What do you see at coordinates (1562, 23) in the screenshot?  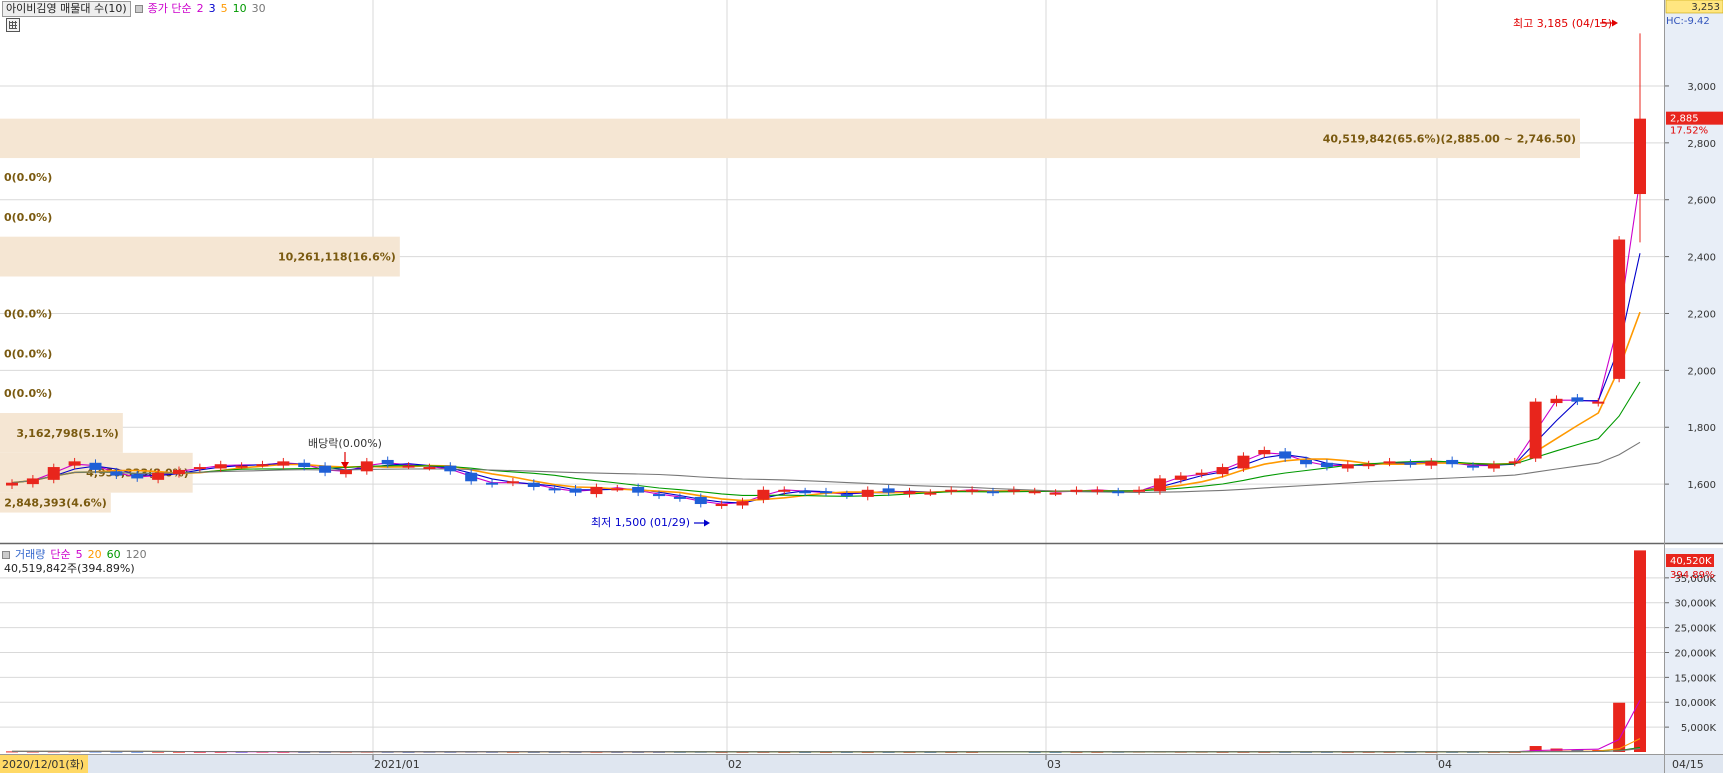 I see `high-price-annotation: 최고 3,185 (04/15)` at bounding box center [1562, 23].